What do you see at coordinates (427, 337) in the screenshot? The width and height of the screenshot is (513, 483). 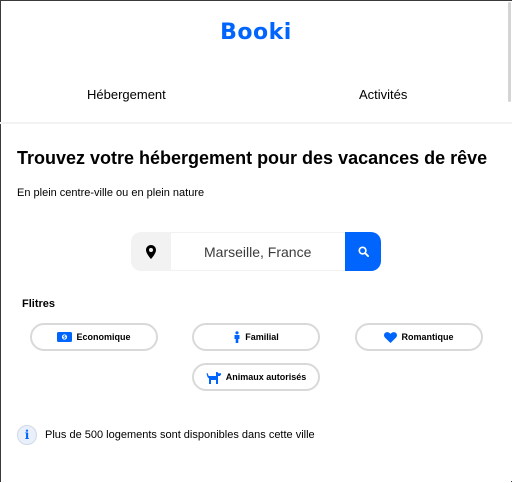 I see `filter-label: Romantique` at bounding box center [427, 337].